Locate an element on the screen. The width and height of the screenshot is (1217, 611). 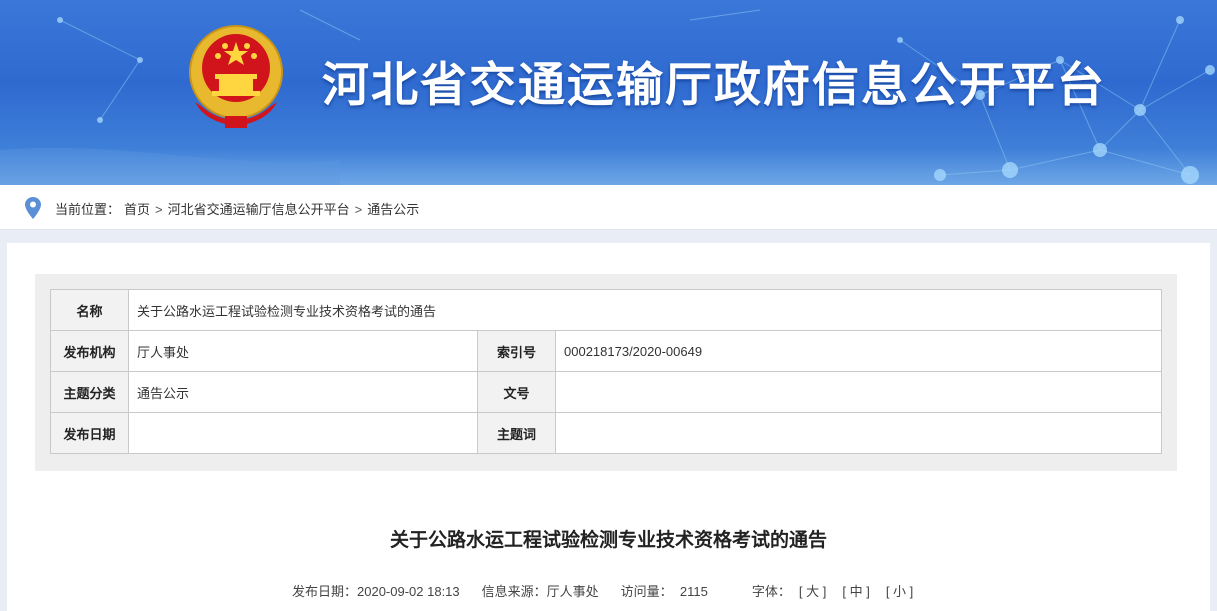
category-label: 主题分类 is located at coordinates (89, 392).